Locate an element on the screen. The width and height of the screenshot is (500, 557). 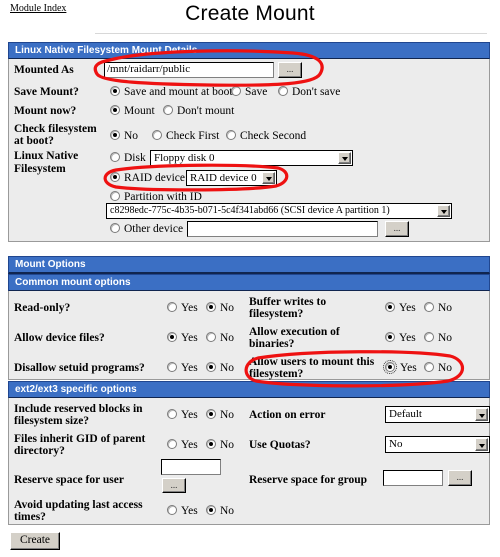
radio-check-no is located at coordinates (115, 135).